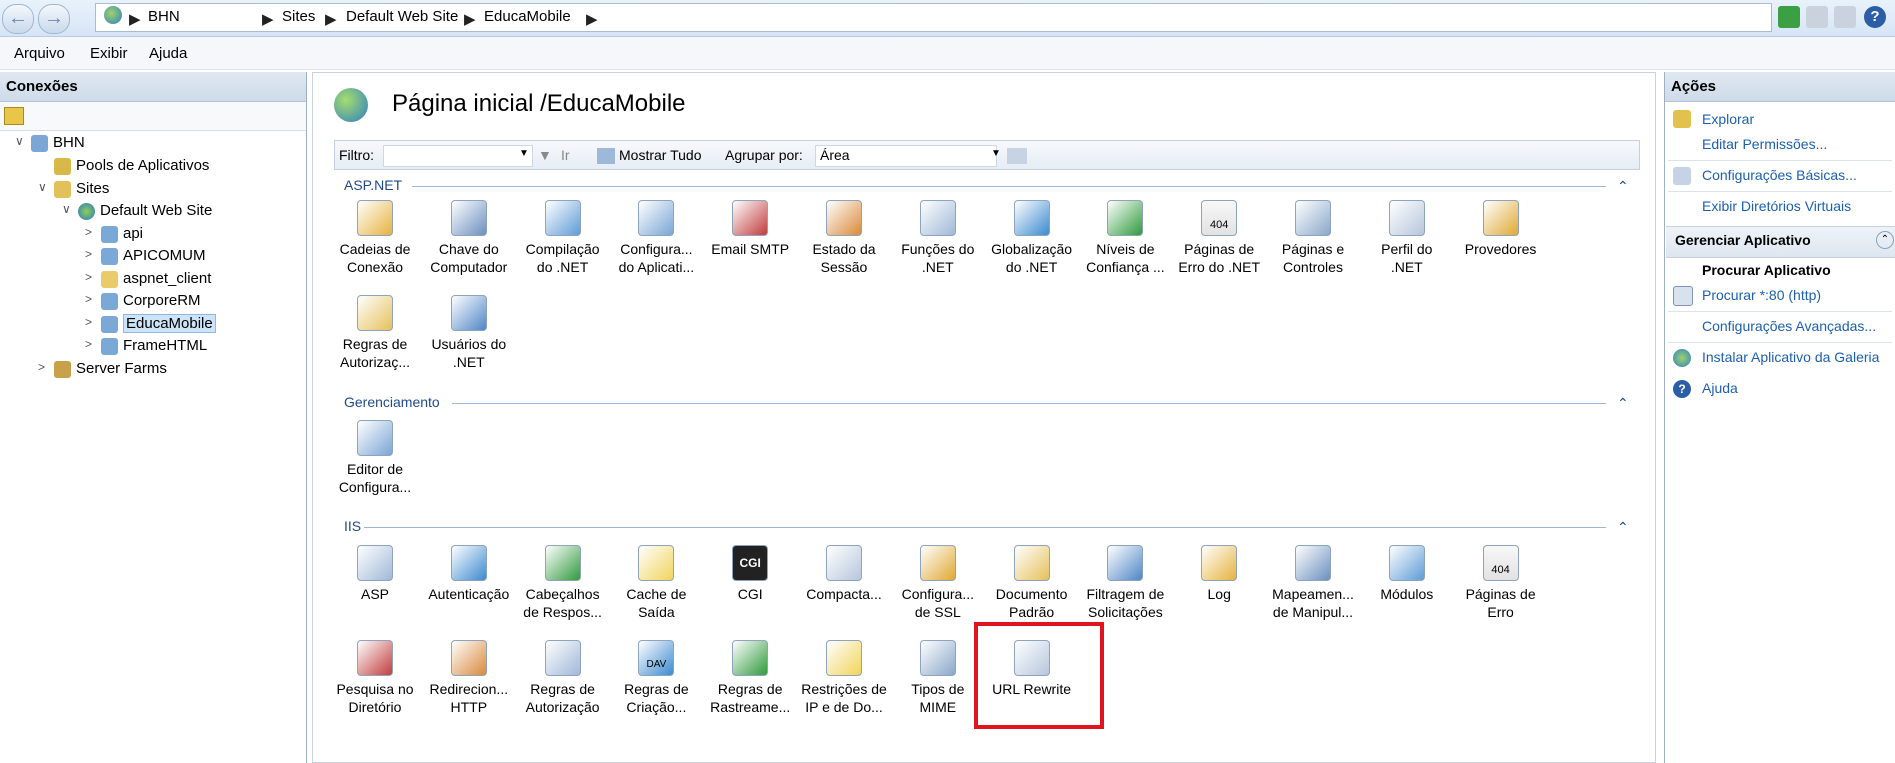  Describe the element at coordinates (563, 238) in the screenshot. I see `feature-item: Compilação do .NET` at that location.